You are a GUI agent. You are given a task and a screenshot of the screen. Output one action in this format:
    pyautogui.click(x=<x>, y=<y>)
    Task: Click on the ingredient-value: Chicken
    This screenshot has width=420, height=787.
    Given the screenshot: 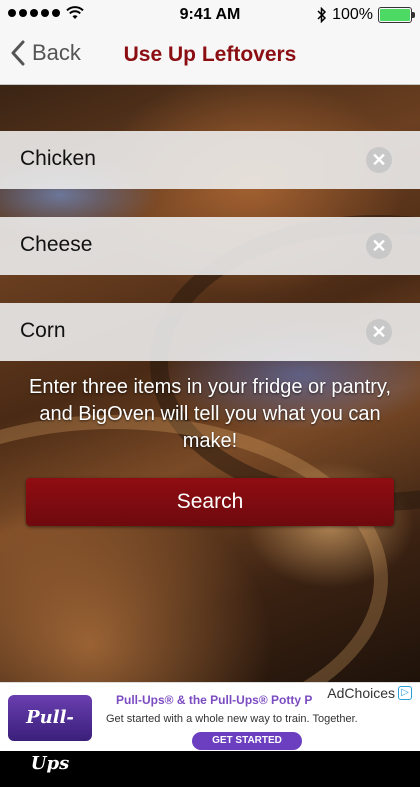 What is the action you would take?
    pyautogui.click(x=58, y=159)
    